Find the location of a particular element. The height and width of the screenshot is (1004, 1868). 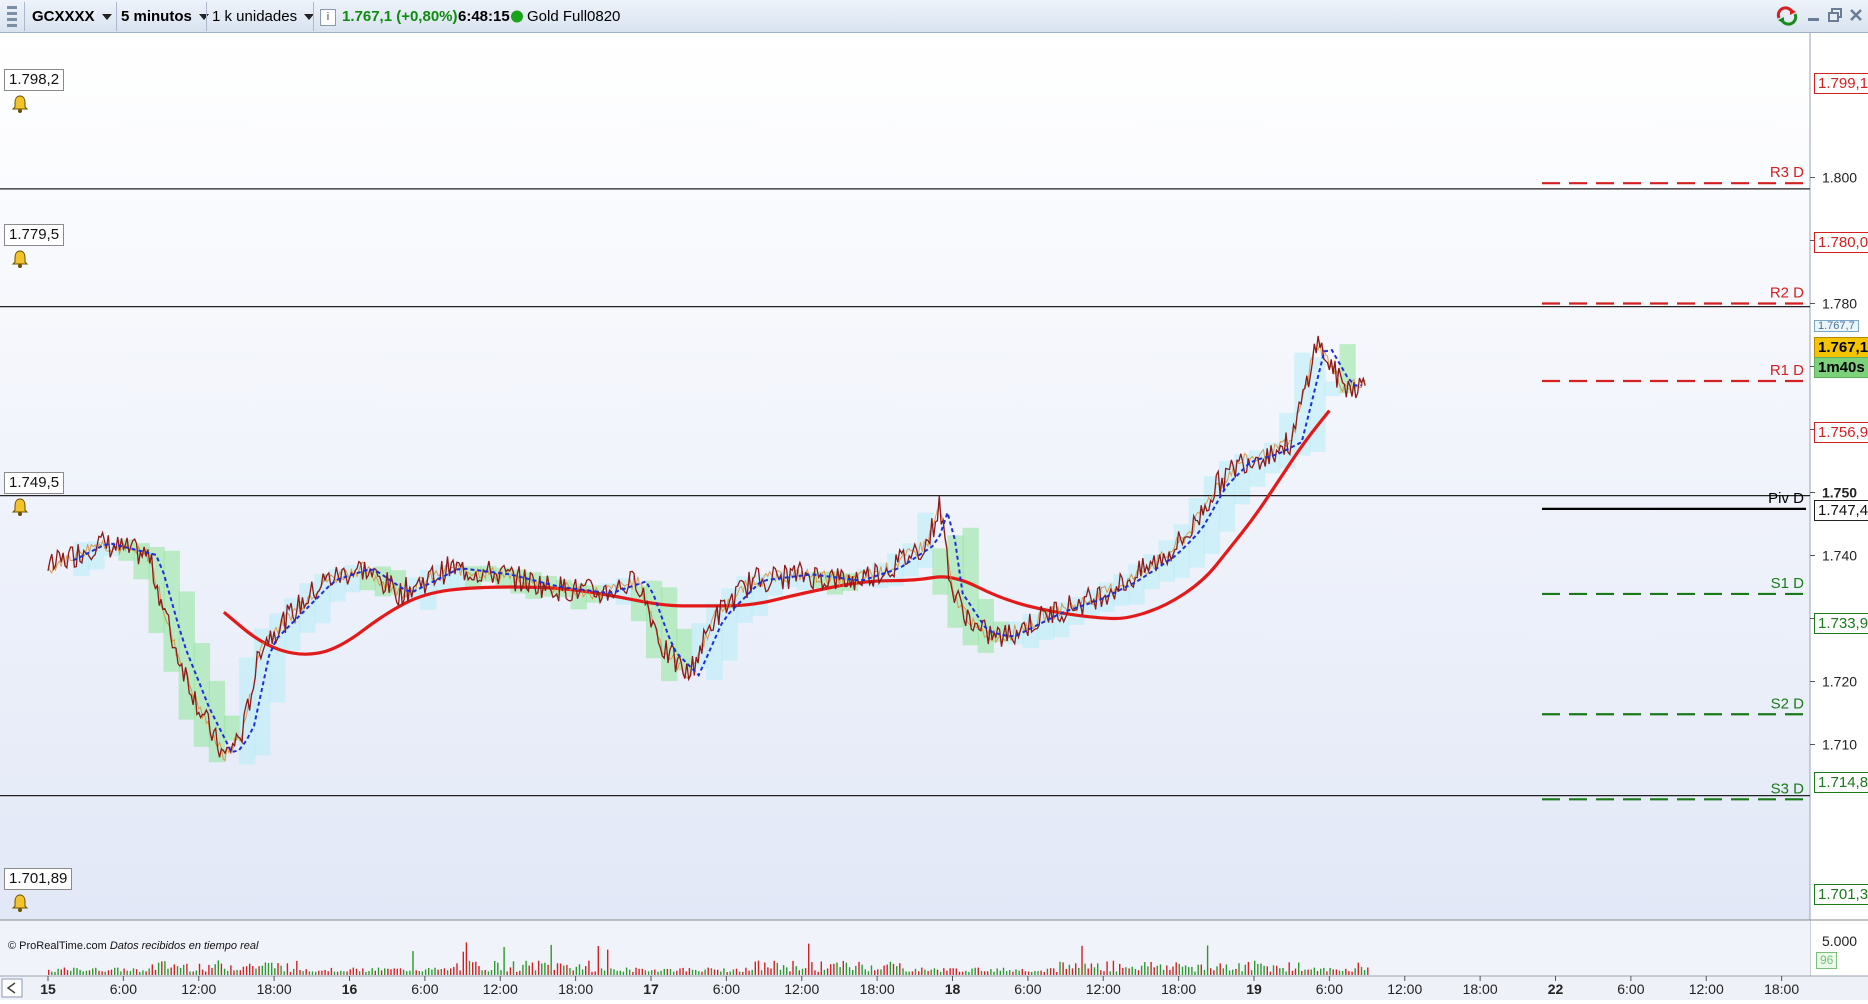

alert-level-box: 1.779,5 is located at coordinates (34, 235).